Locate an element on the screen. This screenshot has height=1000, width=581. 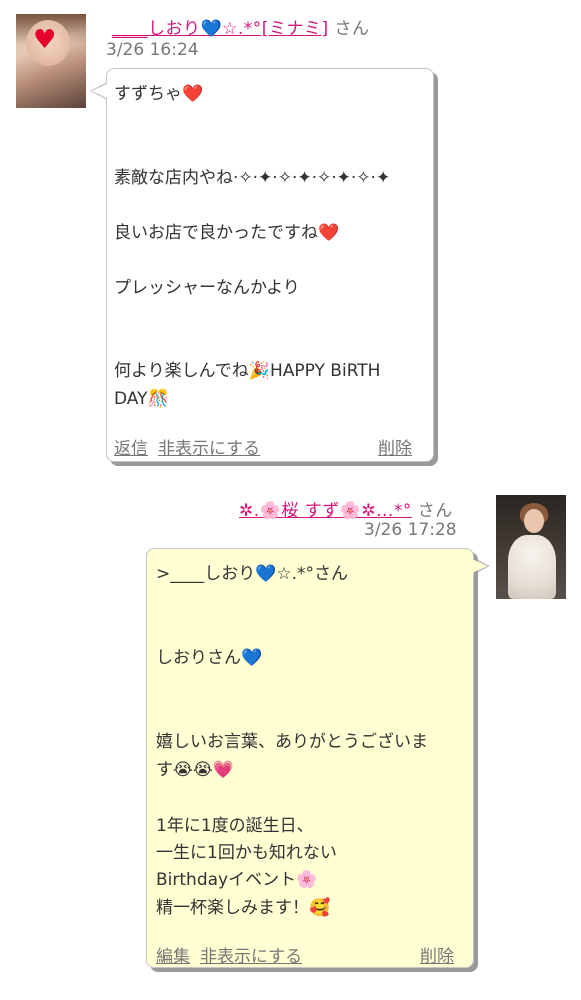
message-line: 1年に1度の誕生日、 is located at coordinates (235, 826).